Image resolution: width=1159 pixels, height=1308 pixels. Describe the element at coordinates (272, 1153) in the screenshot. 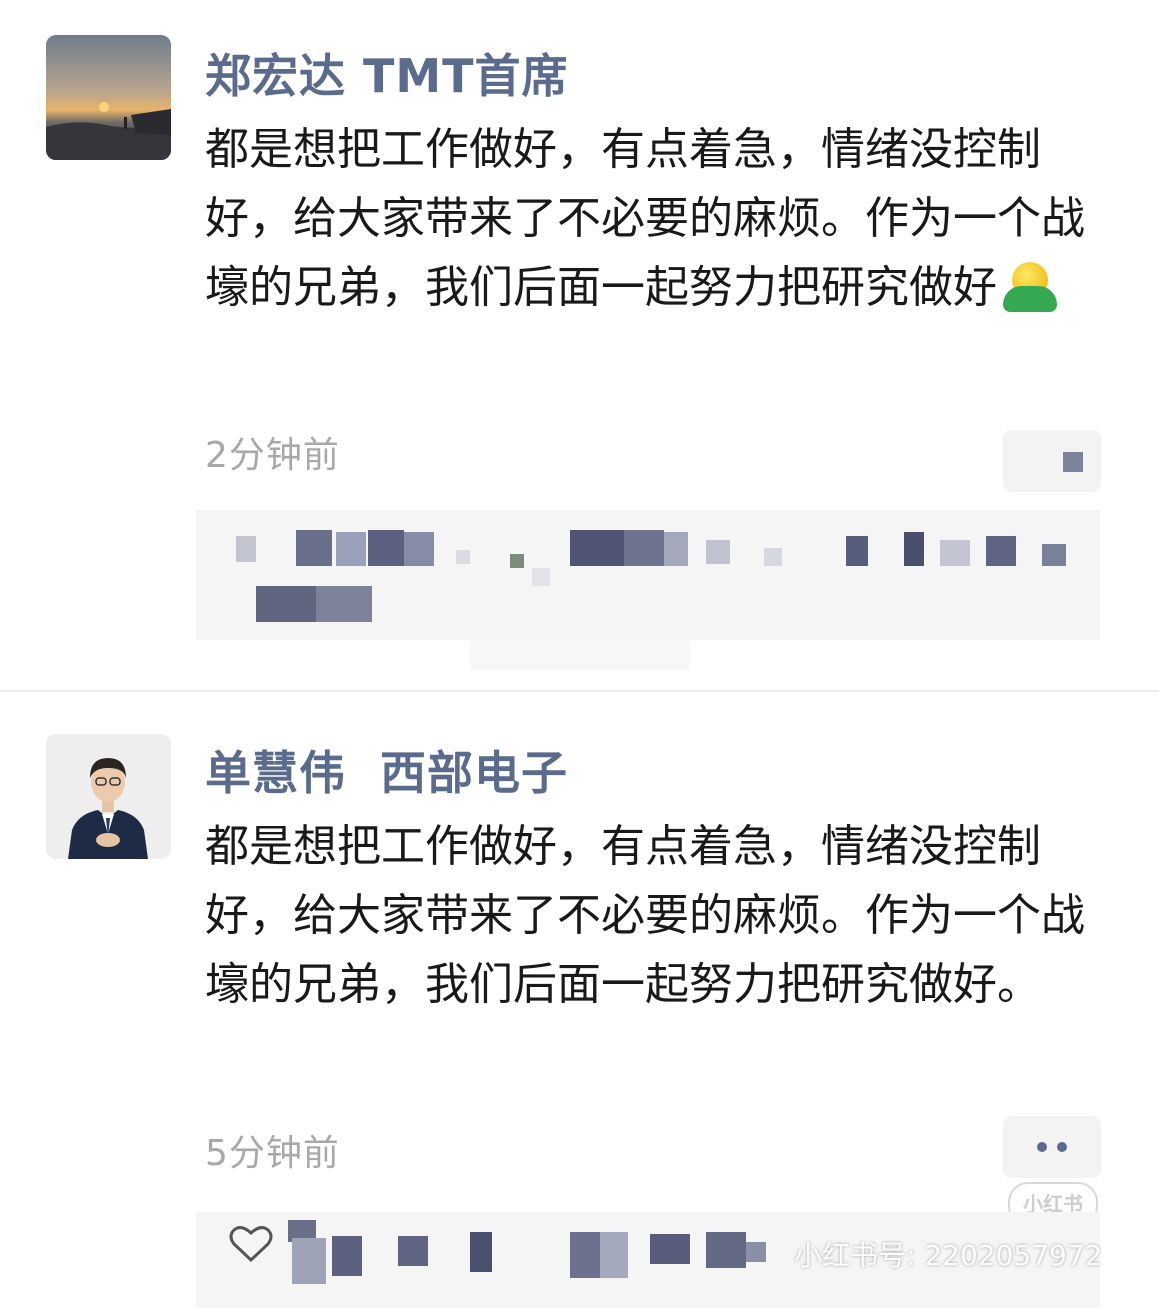

I see `timestamp: 5分钟前` at that location.